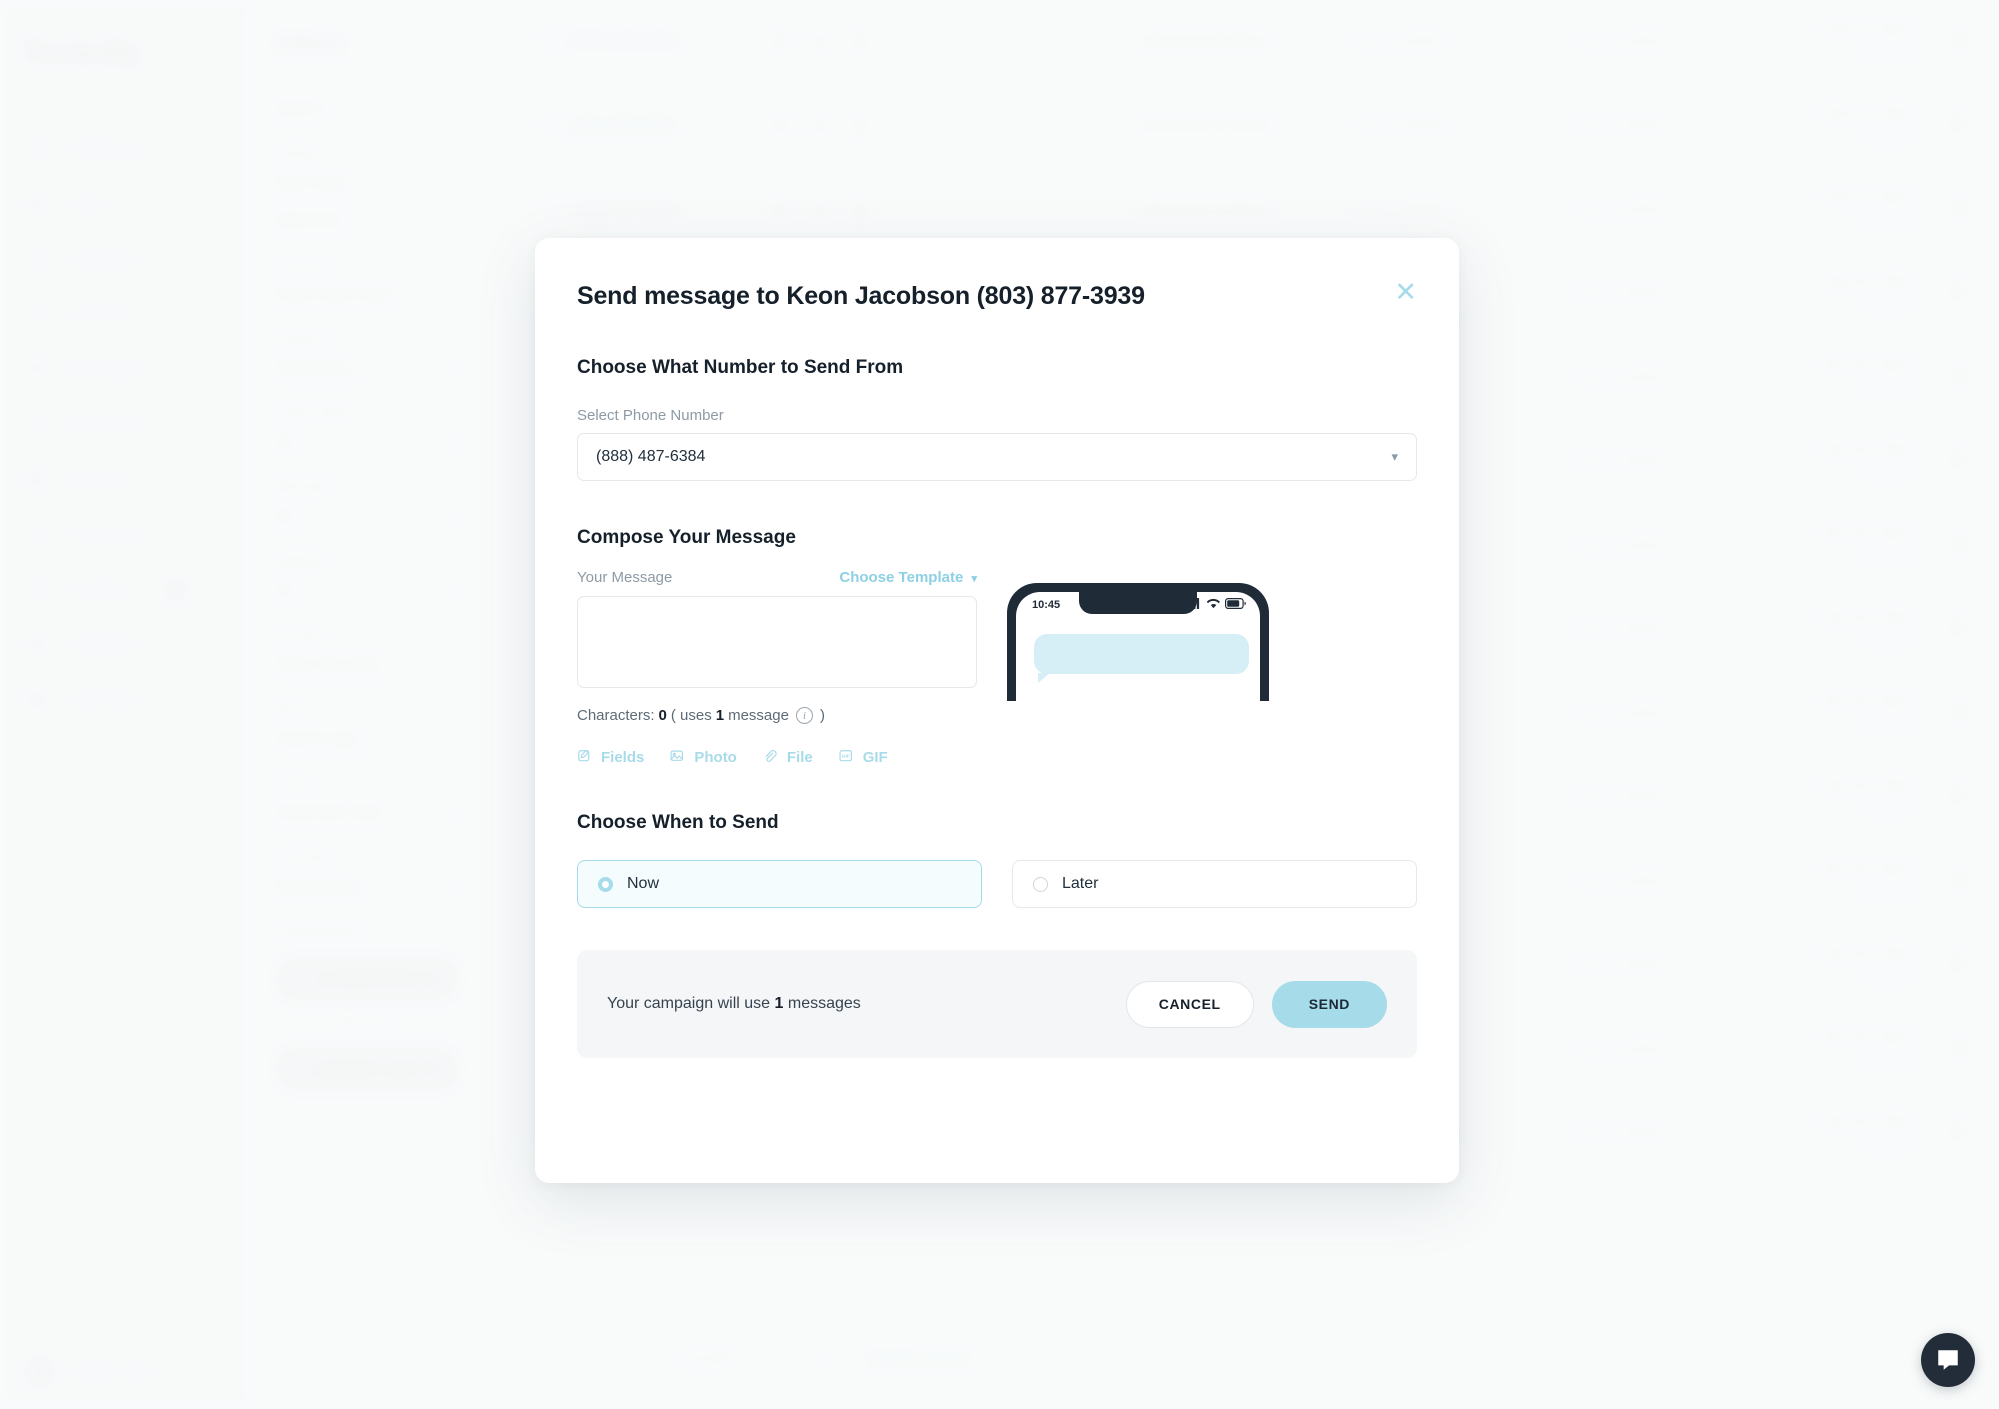 The height and width of the screenshot is (1409, 1999). What do you see at coordinates (625, 577) in the screenshot?
I see `your-message-label: Your Message` at bounding box center [625, 577].